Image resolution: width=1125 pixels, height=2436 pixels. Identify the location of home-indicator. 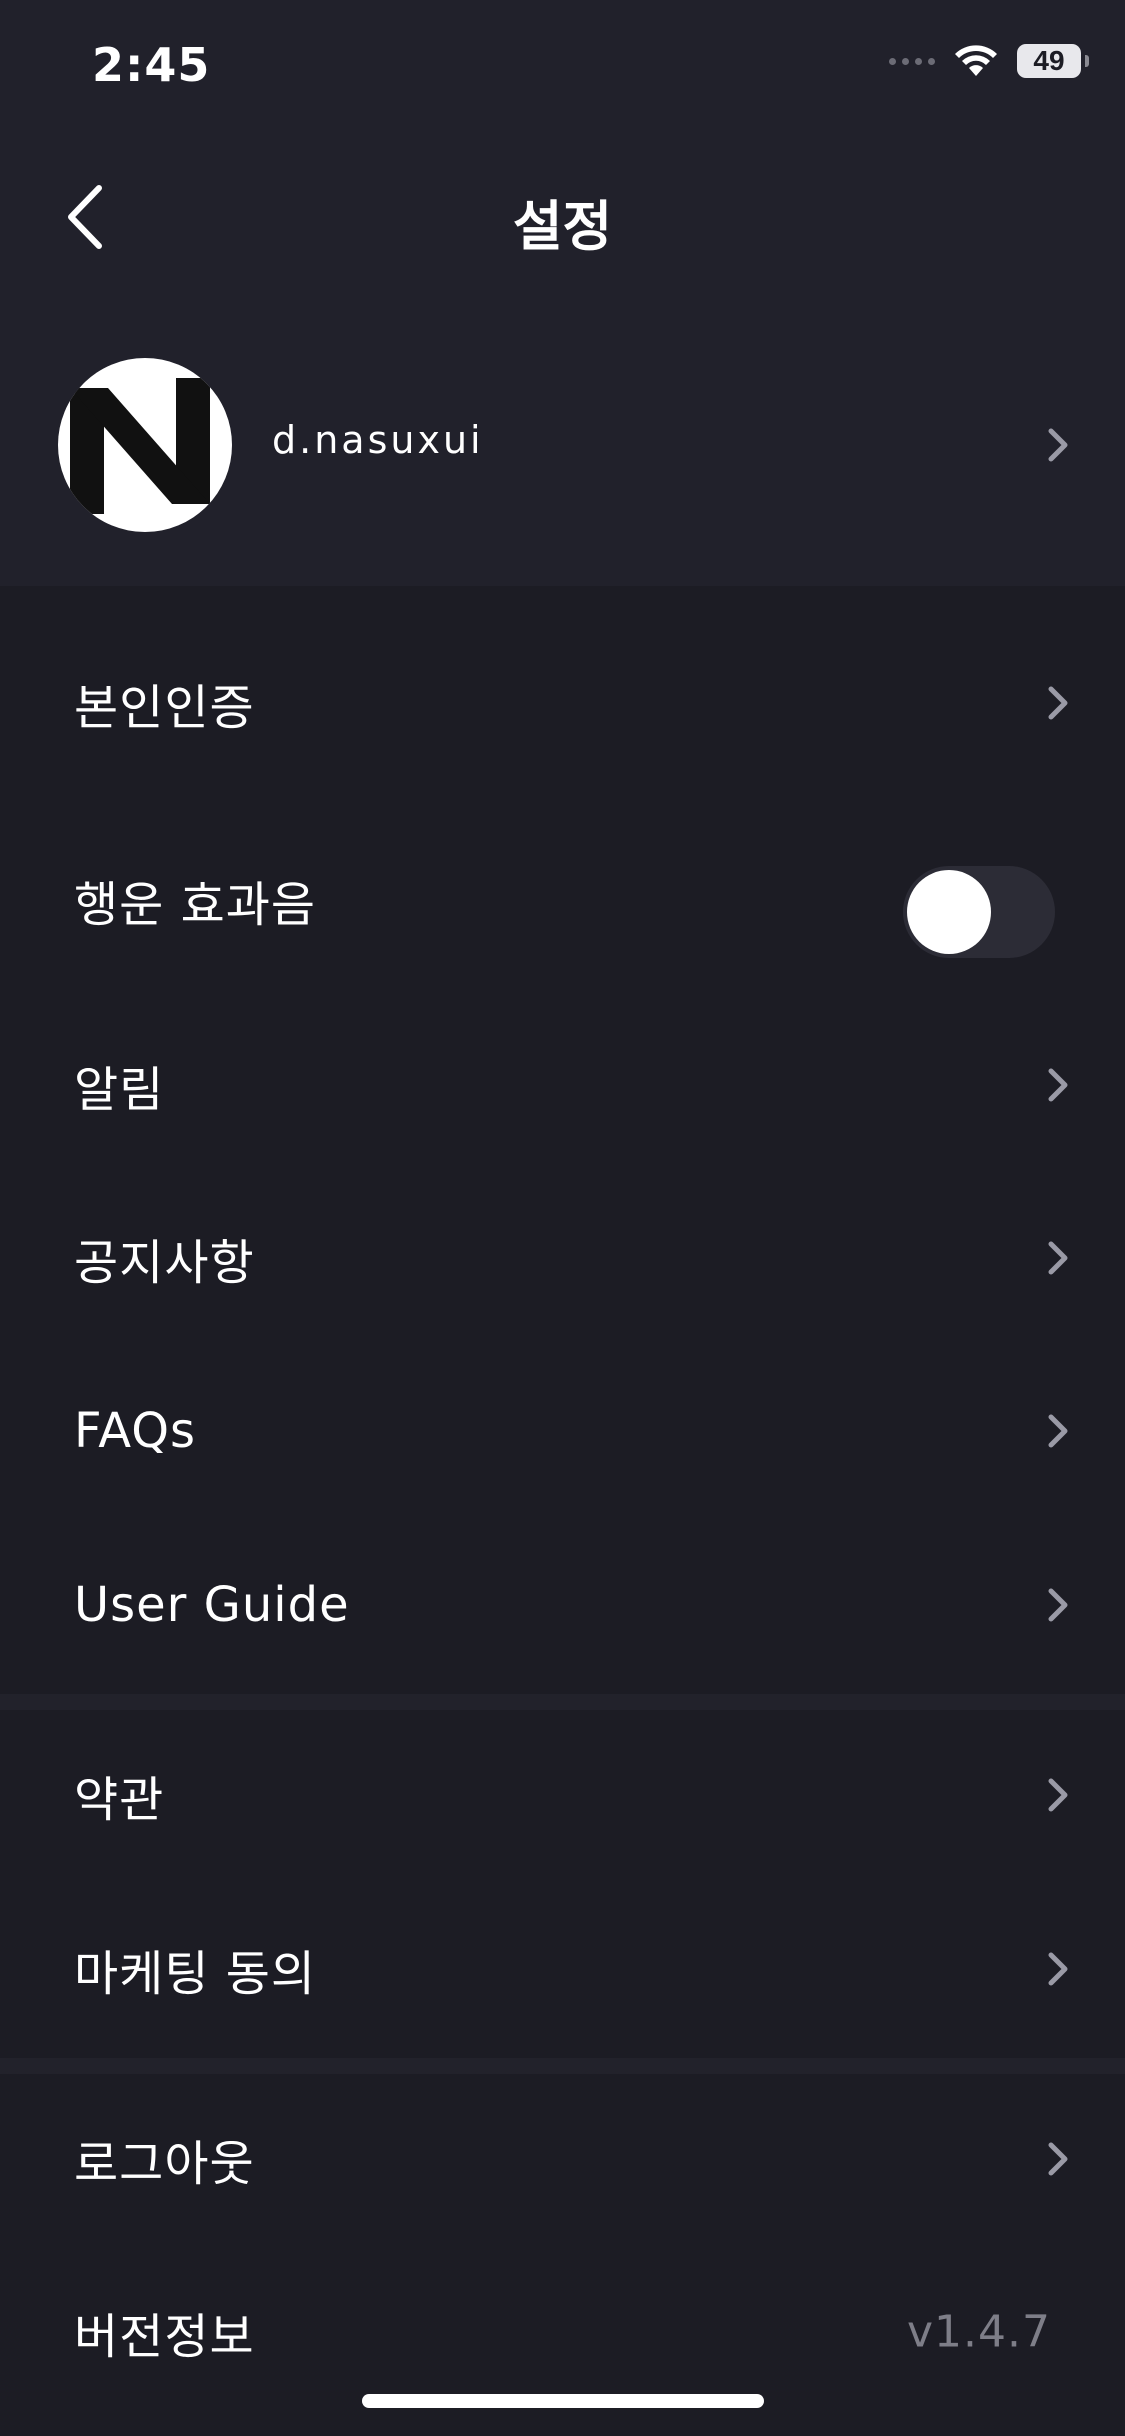
(563, 2401).